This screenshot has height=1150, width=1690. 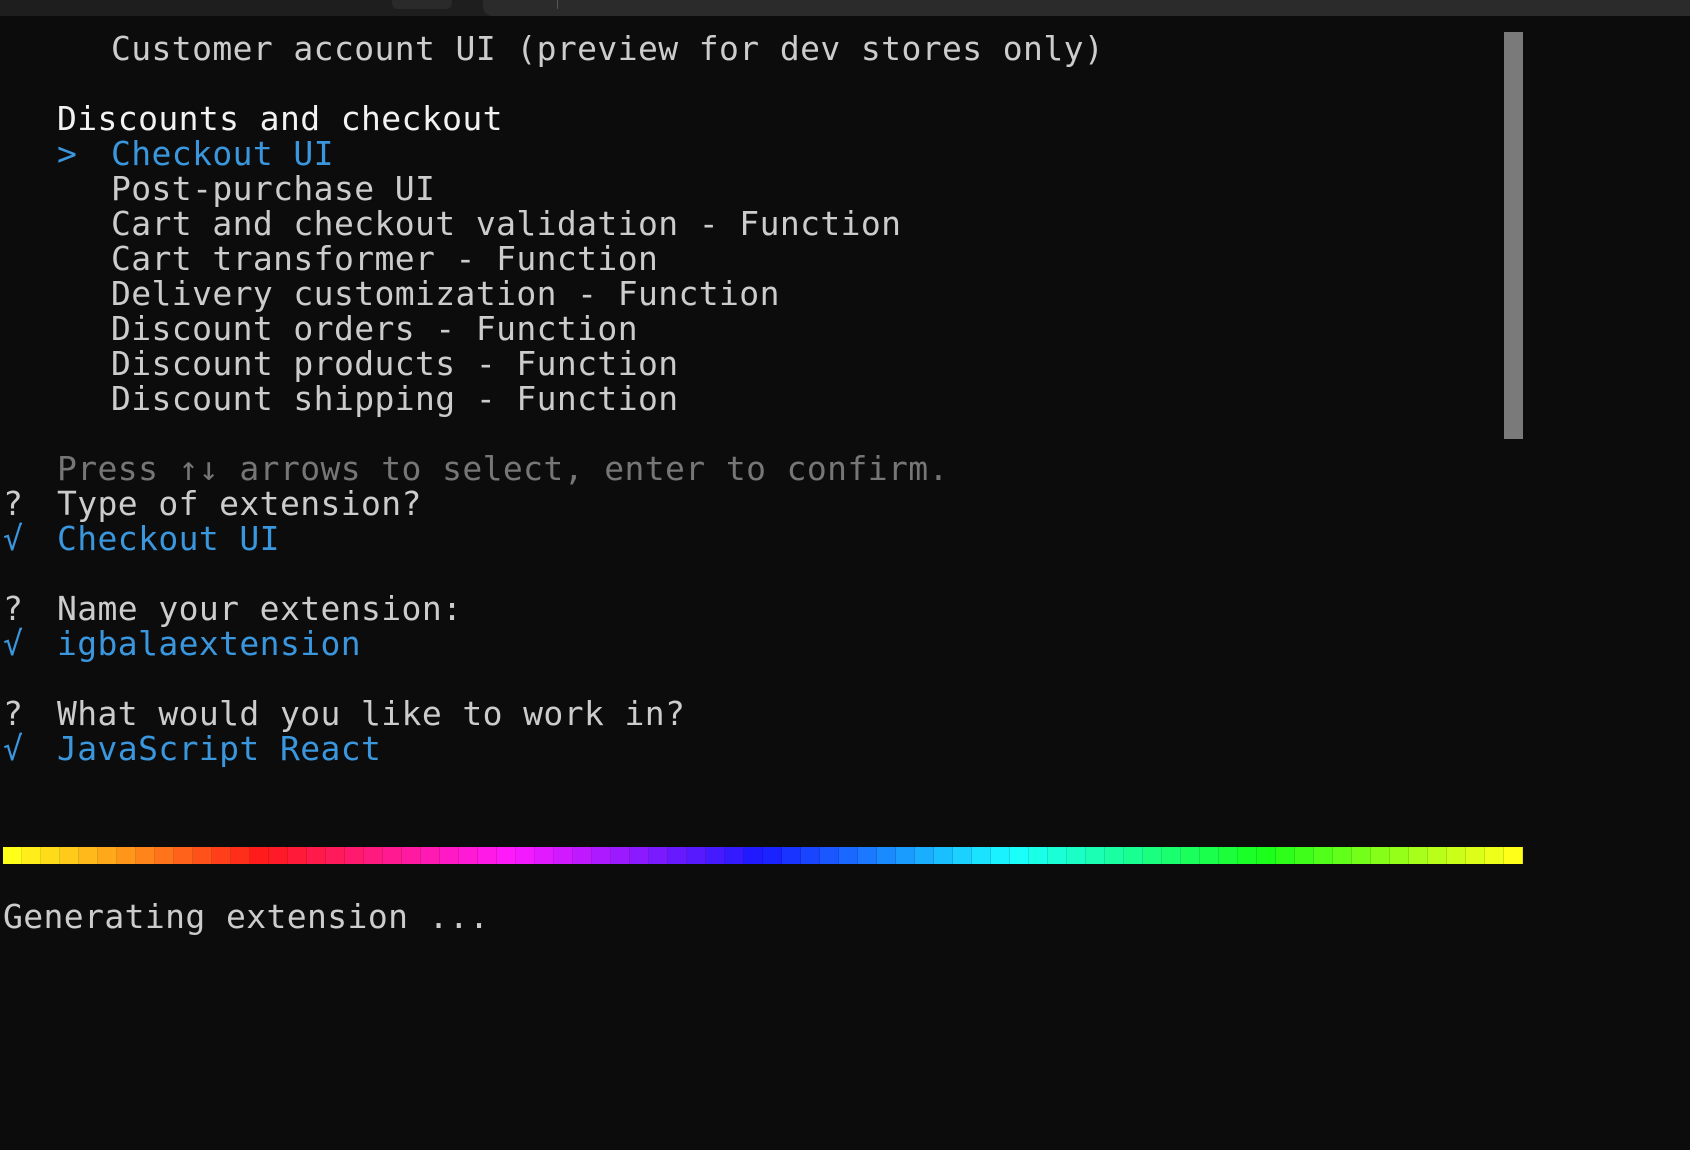 I want to click on answer-extension-name: igbalaextension, so click(x=209, y=643).